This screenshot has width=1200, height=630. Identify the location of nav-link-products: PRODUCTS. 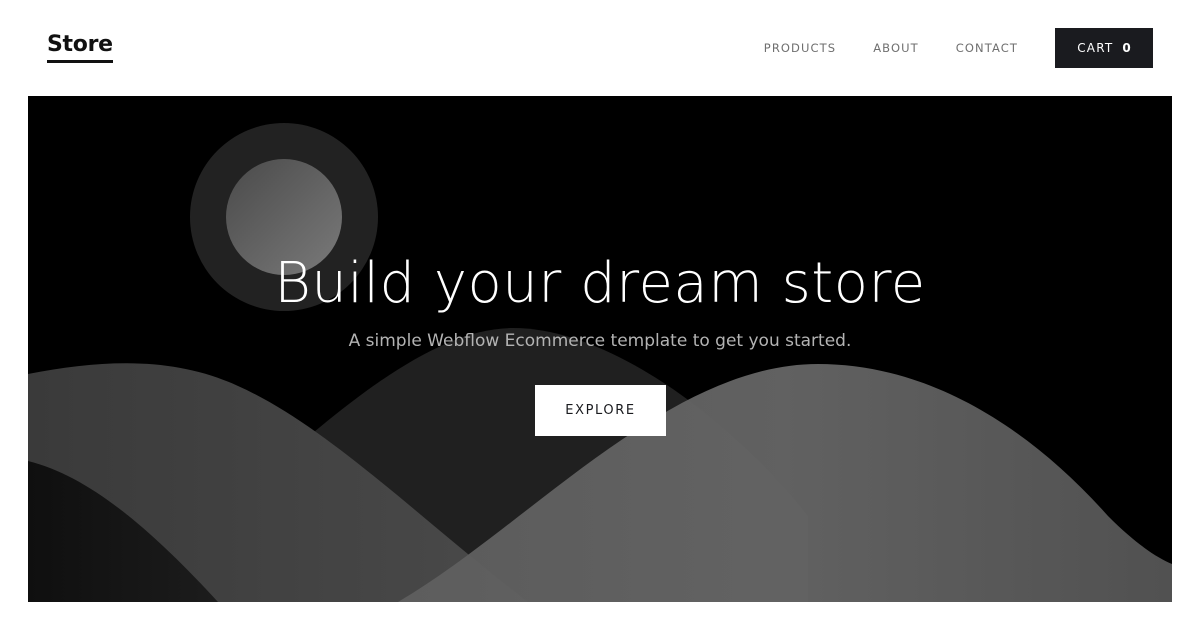
(800, 48).